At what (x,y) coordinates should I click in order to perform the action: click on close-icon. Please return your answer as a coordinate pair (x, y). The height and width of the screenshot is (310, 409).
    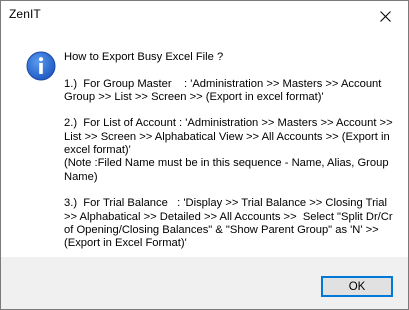
    Looking at the image, I should click on (385, 16).